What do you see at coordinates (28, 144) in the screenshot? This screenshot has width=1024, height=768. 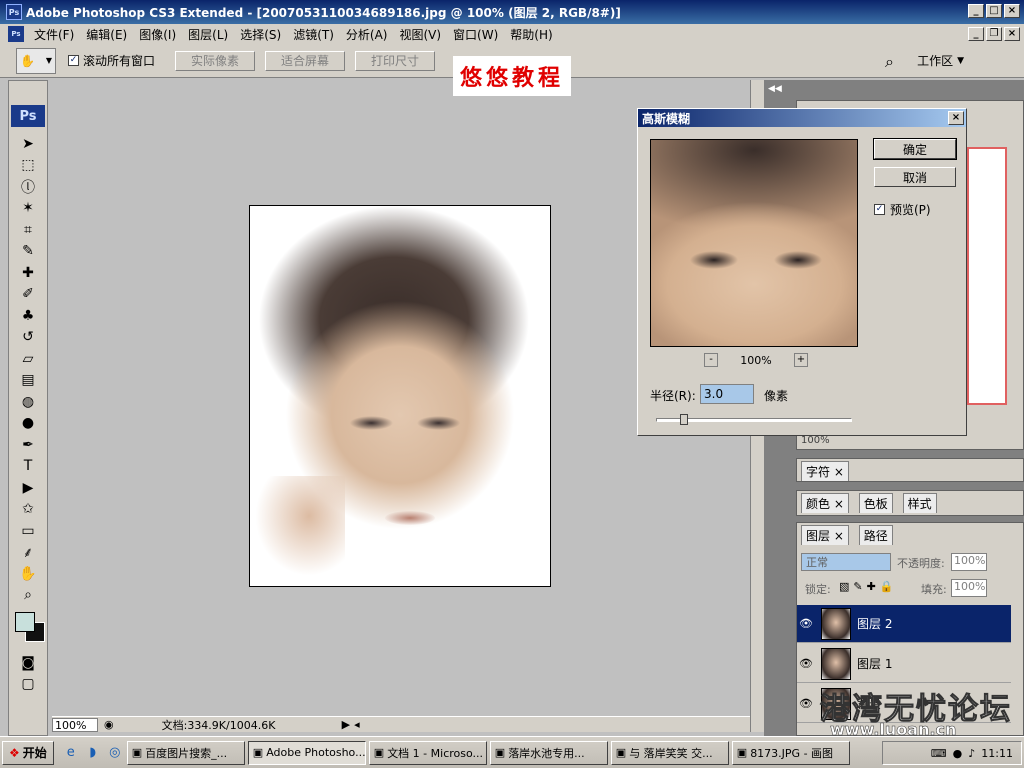 I see `move-tool: ➤` at bounding box center [28, 144].